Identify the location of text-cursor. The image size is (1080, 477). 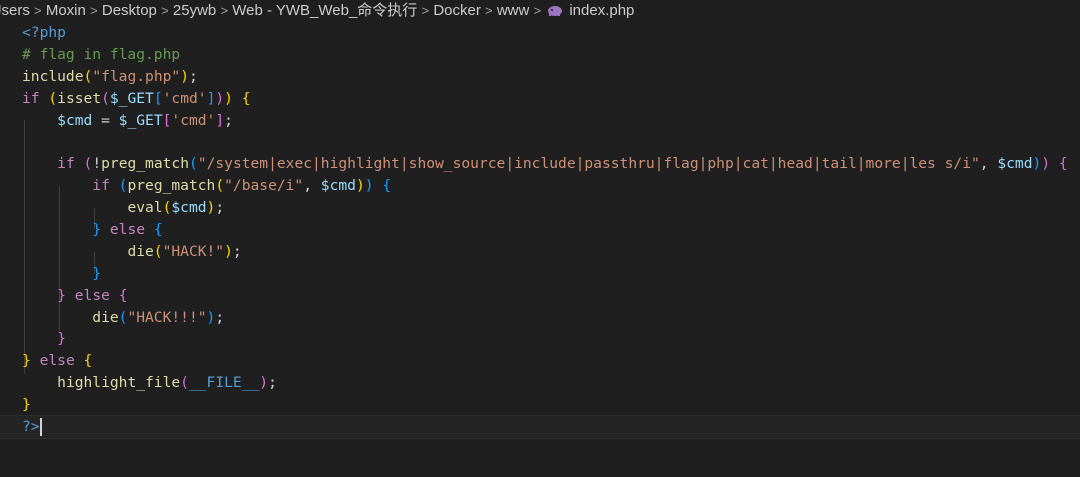
(40, 427).